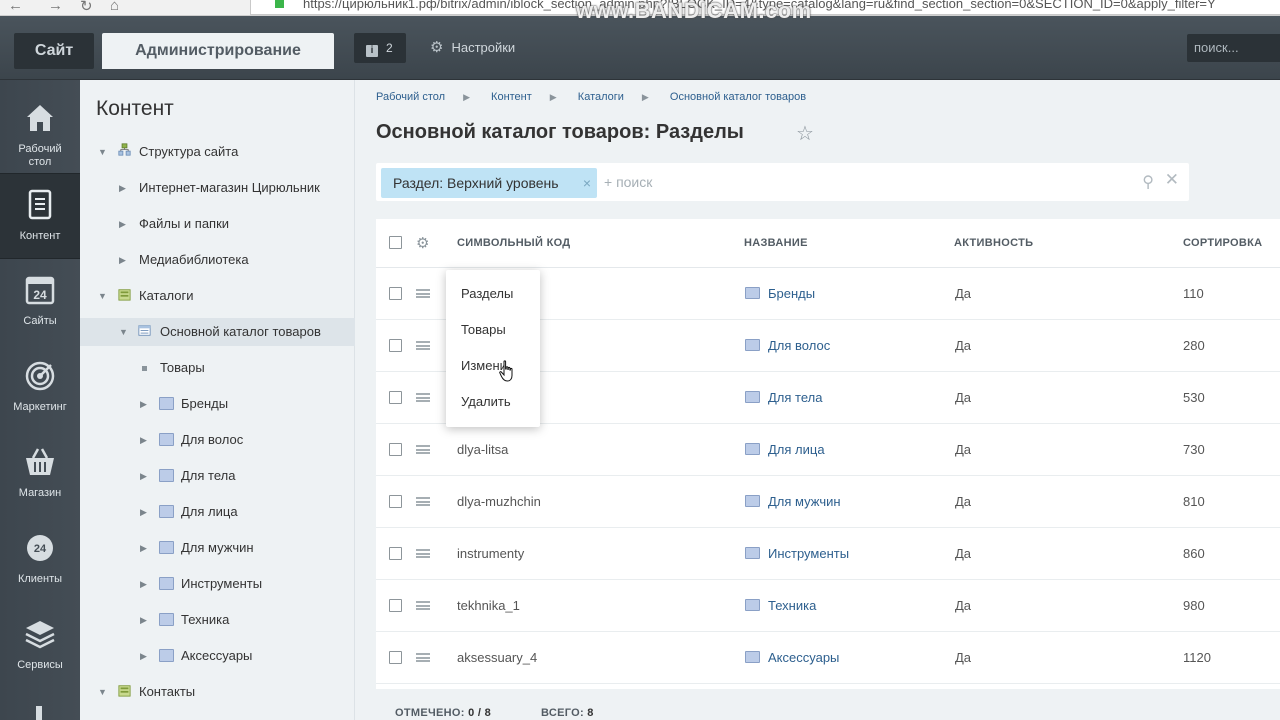  What do you see at coordinates (395, 242) in the screenshot?
I see `select-all-checkbox` at bounding box center [395, 242].